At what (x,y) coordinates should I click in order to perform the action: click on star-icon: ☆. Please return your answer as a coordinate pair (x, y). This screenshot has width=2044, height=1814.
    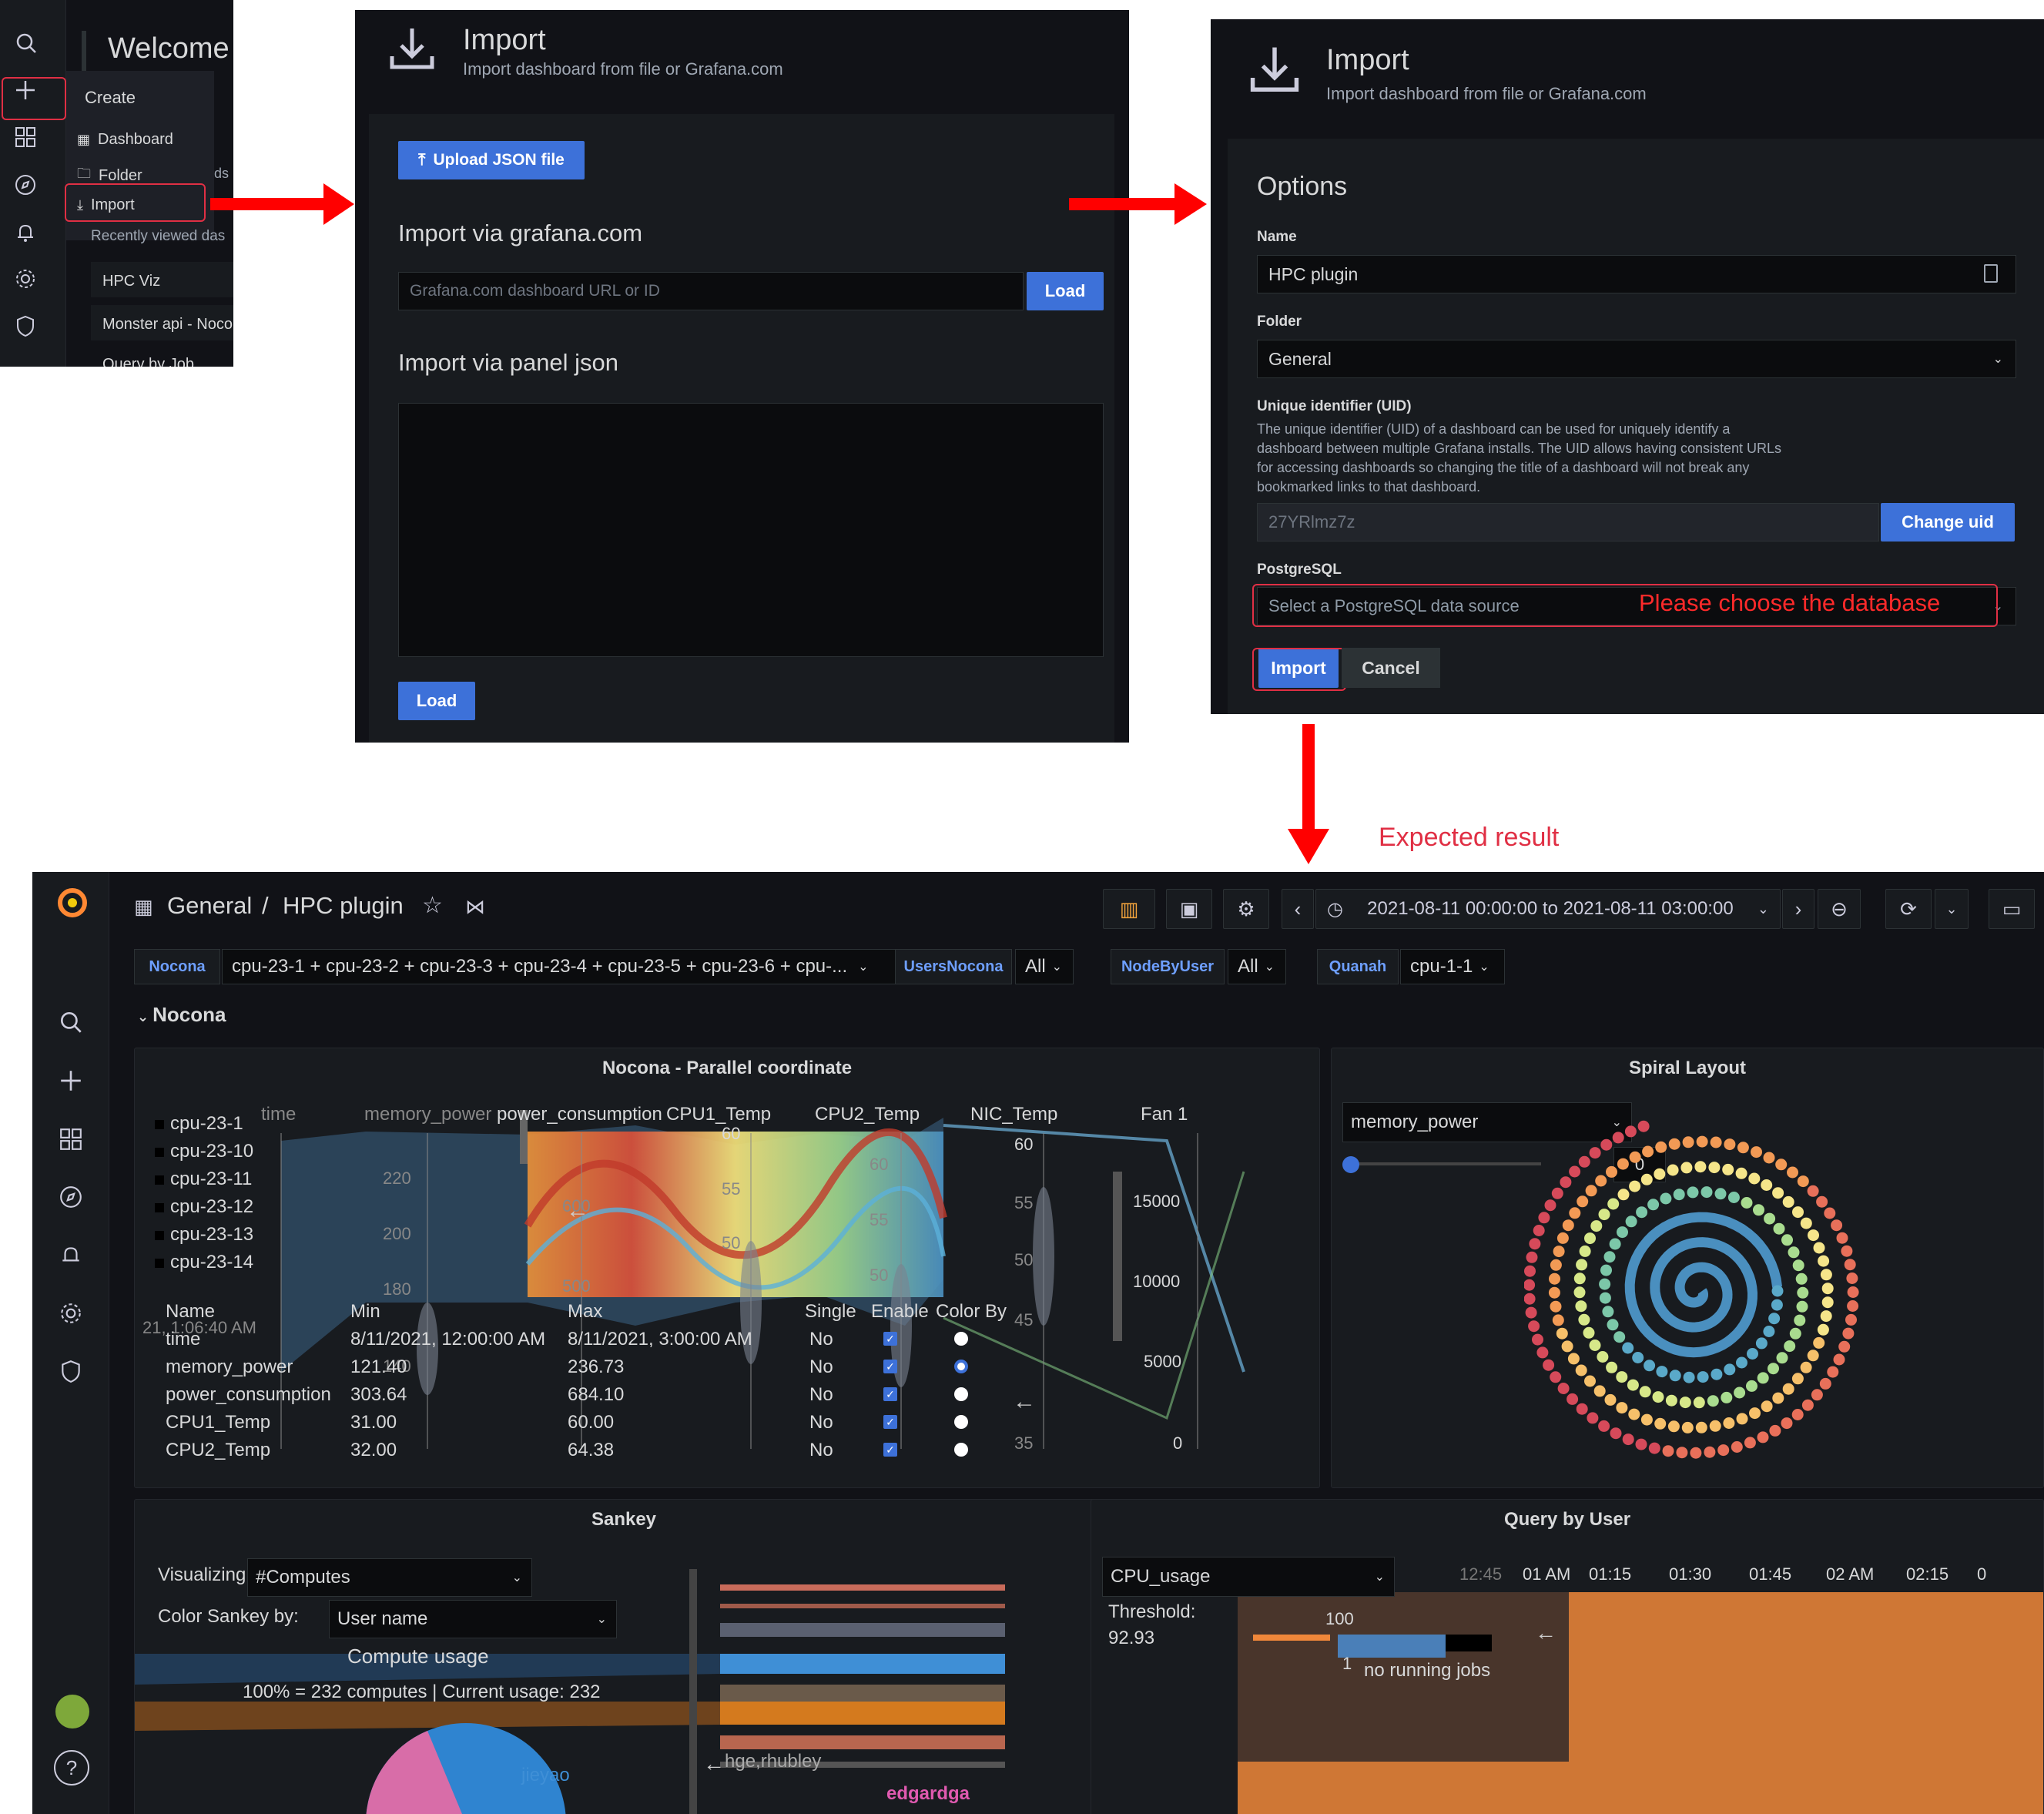
    Looking at the image, I should click on (432, 906).